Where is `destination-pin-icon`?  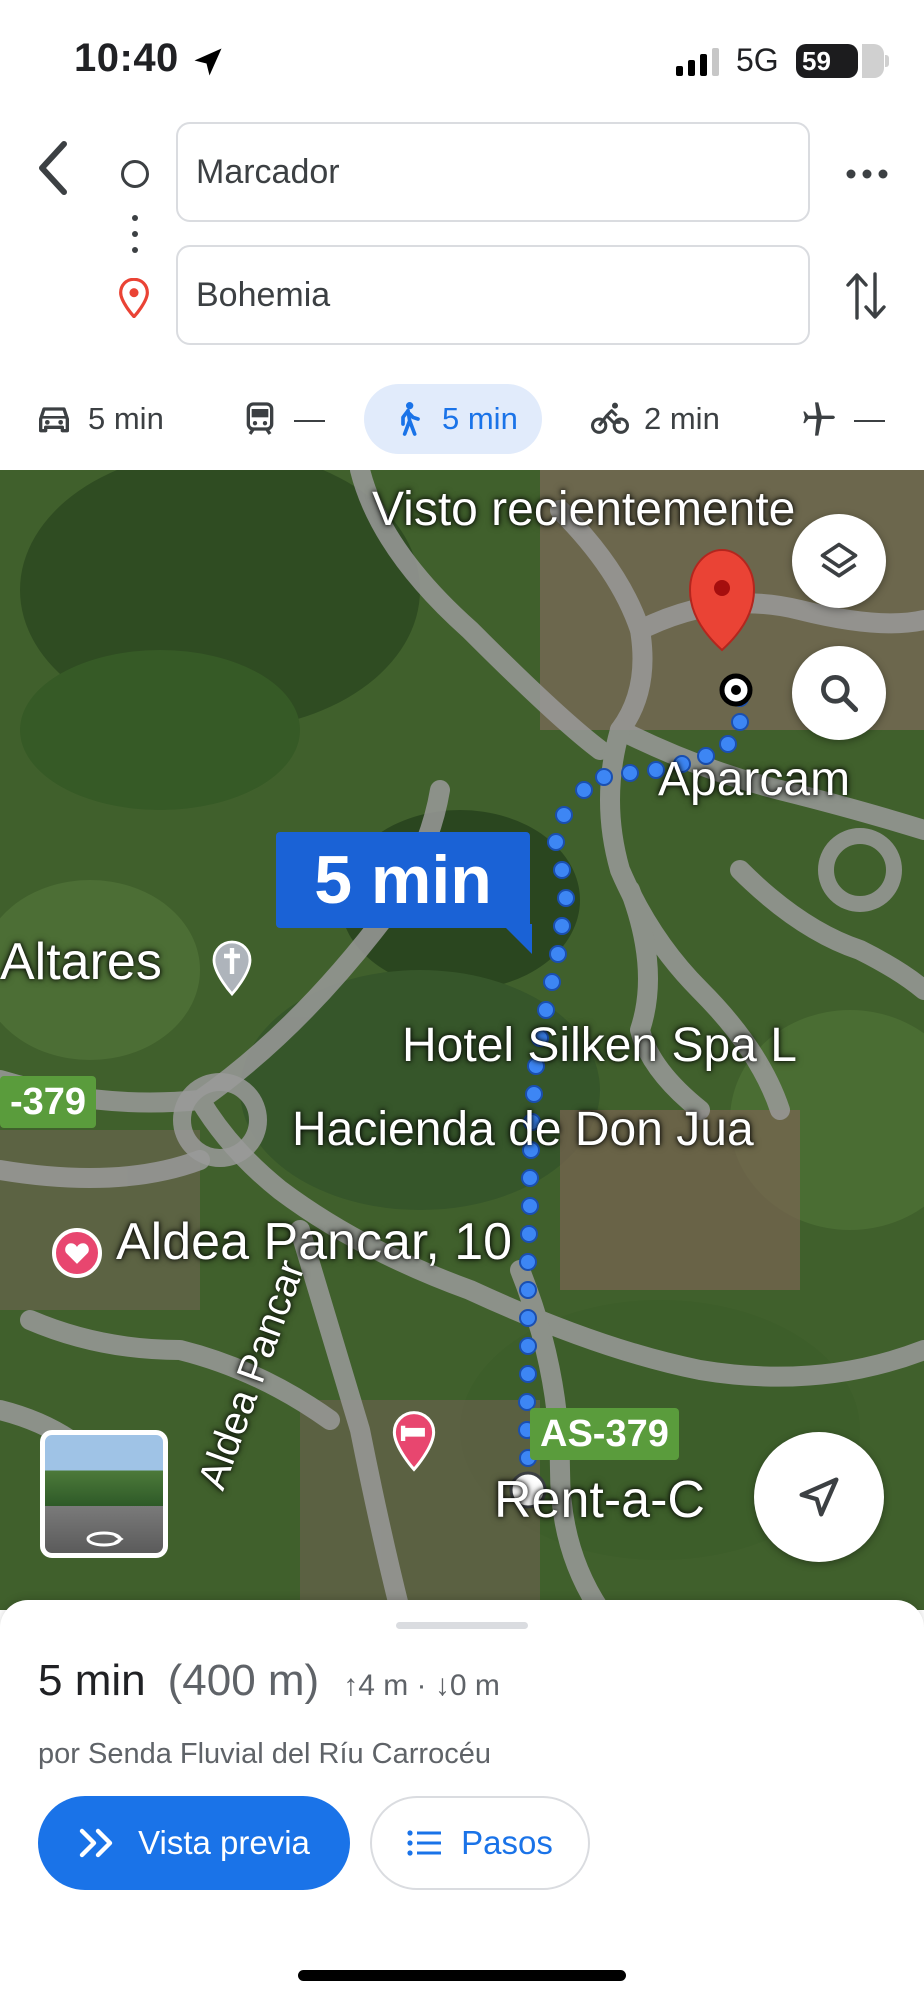
destination-pin-icon is located at coordinates (134, 298).